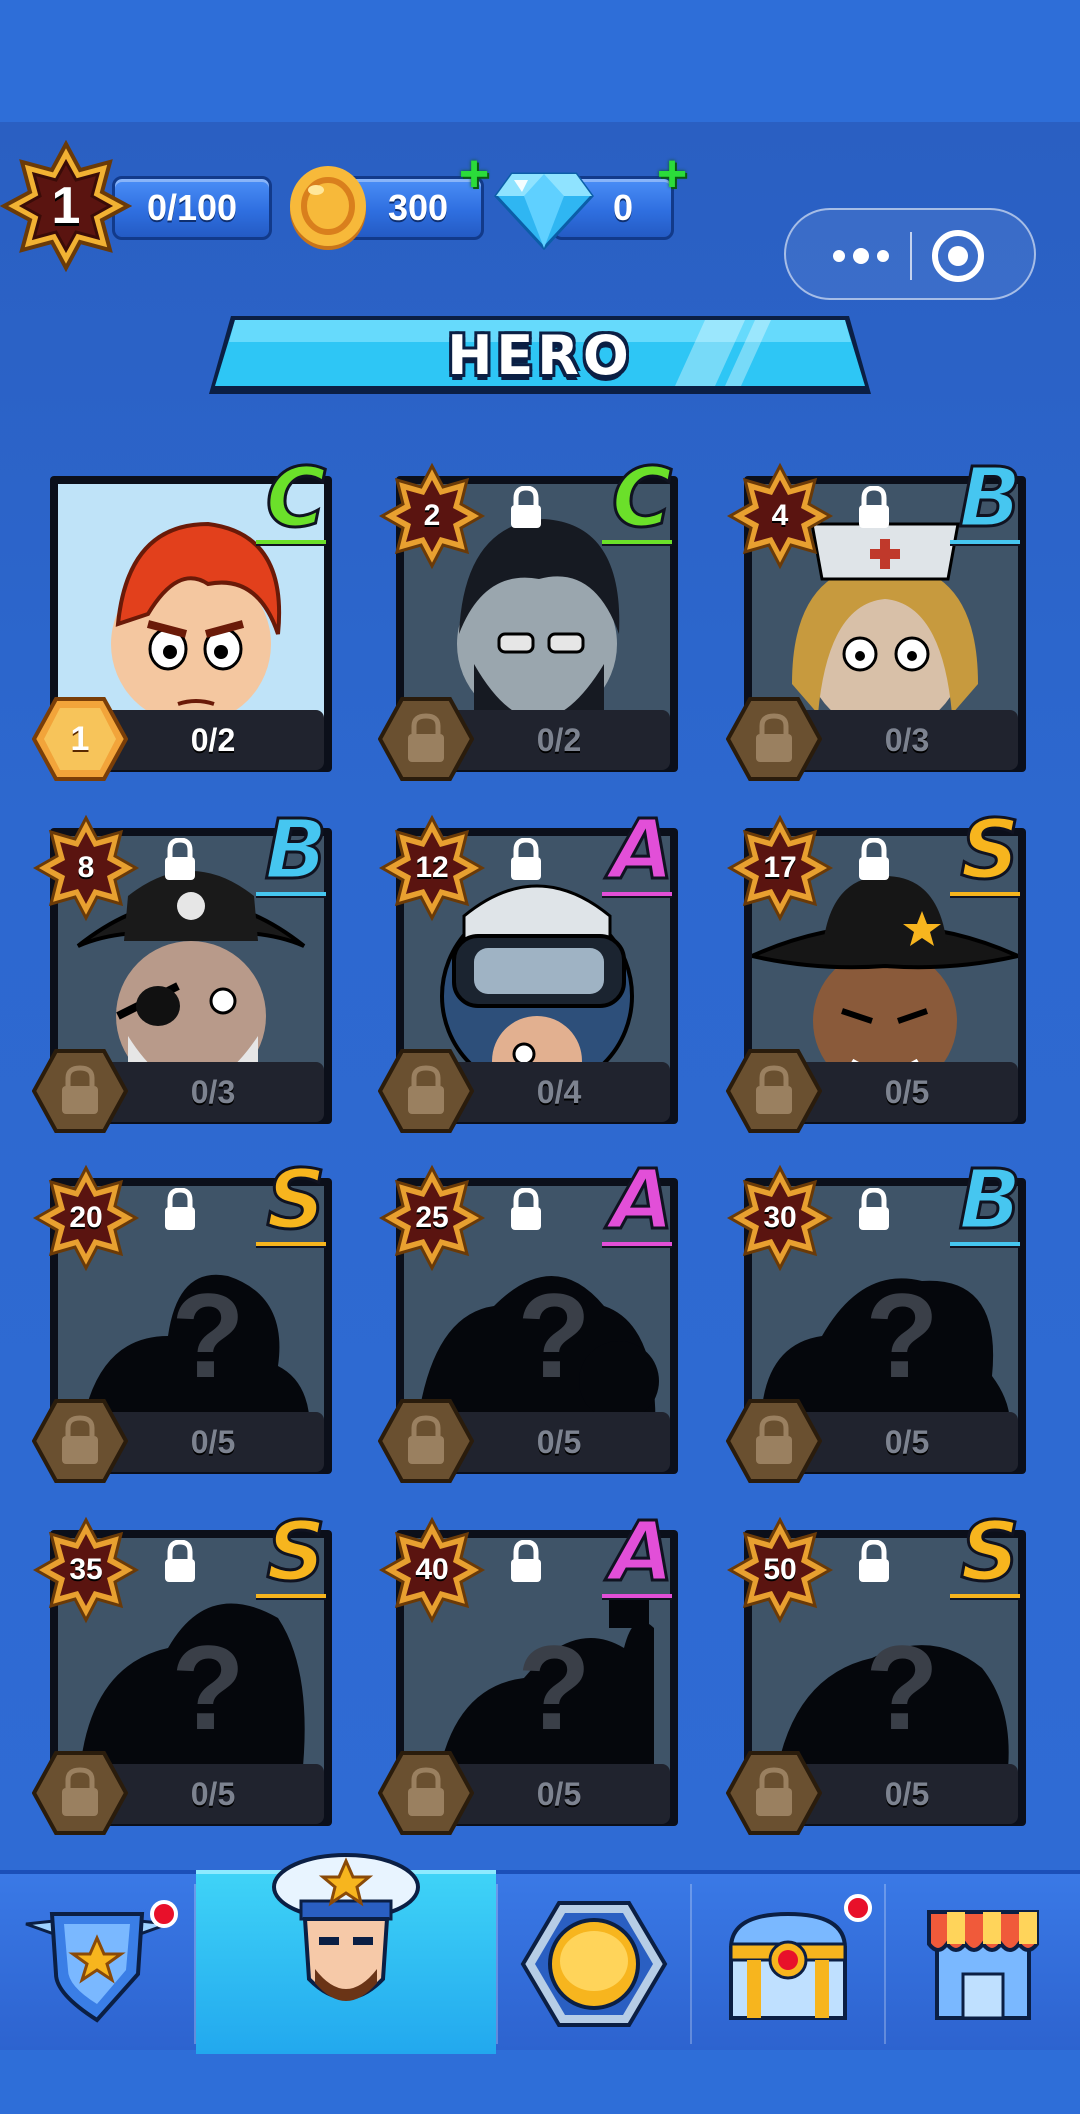  Describe the element at coordinates (418, 207) in the screenshot. I see `coin-value: 300` at that location.